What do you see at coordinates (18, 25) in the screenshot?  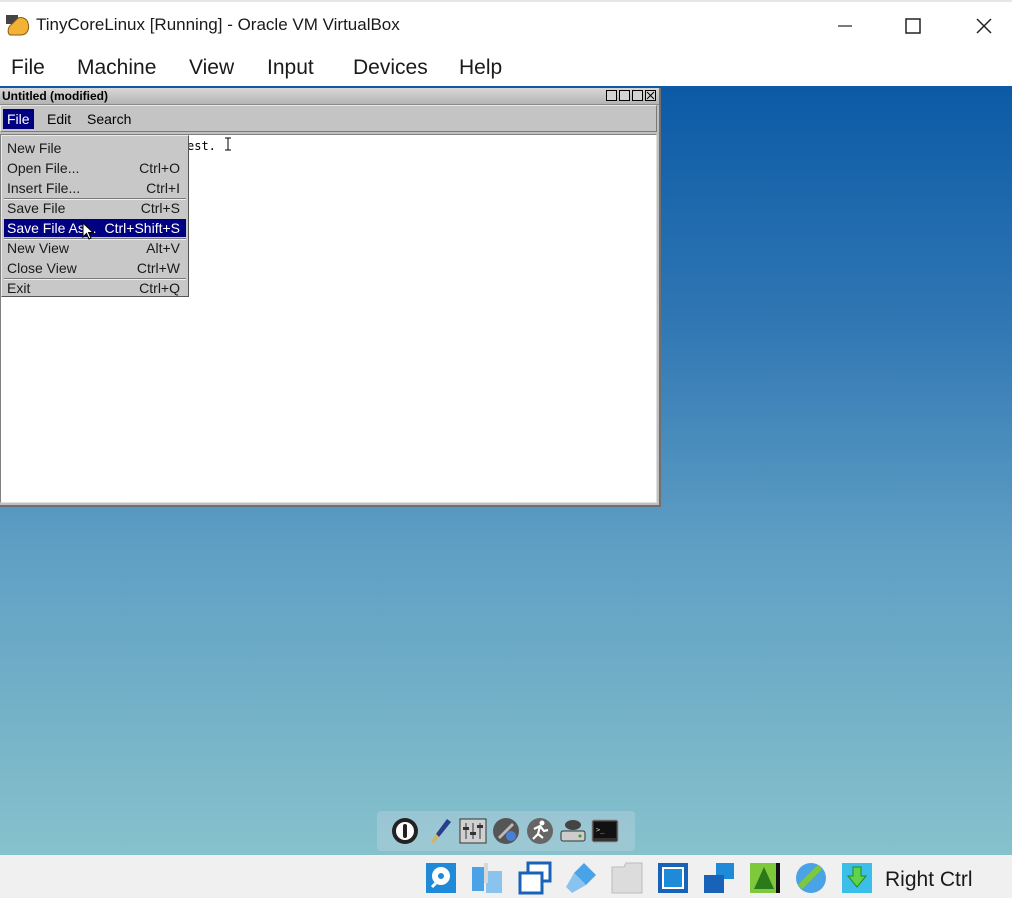 I see `virtualbox-app-icon` at bounding box center [18, 25].